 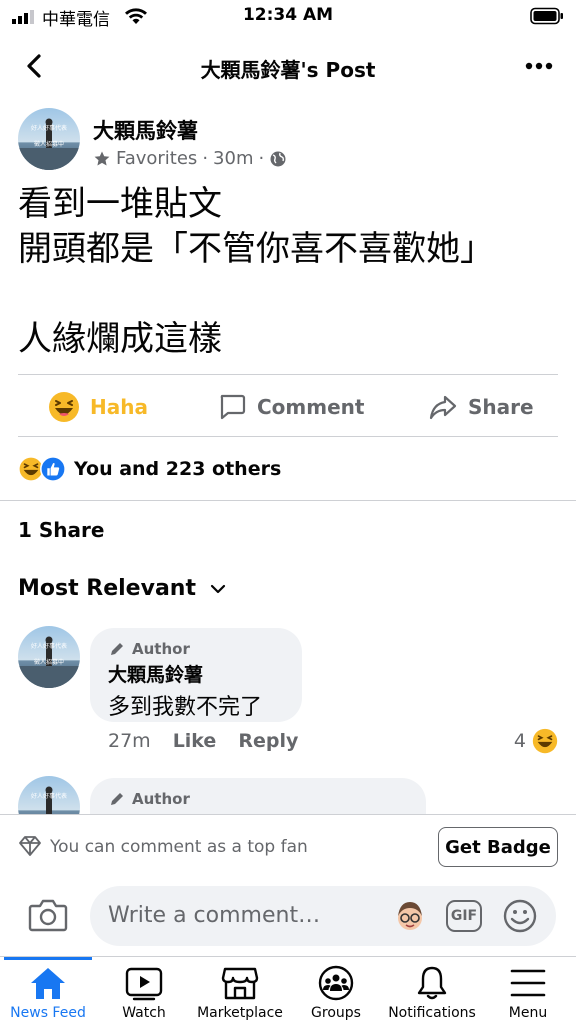 I want to click on battery-icon, so click(x=546, y=16).